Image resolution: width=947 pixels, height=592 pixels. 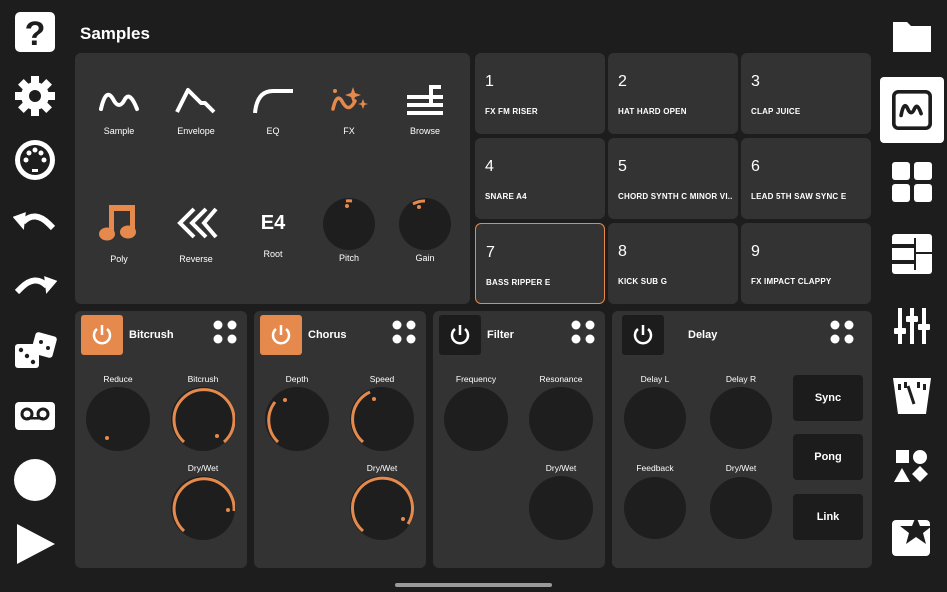 I want to click on speed-knob, so click(x=382, y=419).